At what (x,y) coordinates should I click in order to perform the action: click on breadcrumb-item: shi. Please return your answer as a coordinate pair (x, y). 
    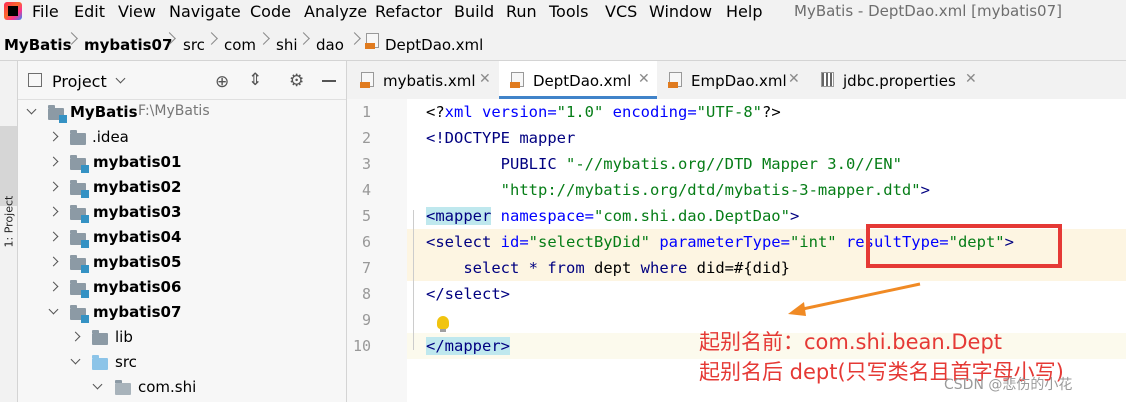
    Looking at the image, I should click on (287, 45).